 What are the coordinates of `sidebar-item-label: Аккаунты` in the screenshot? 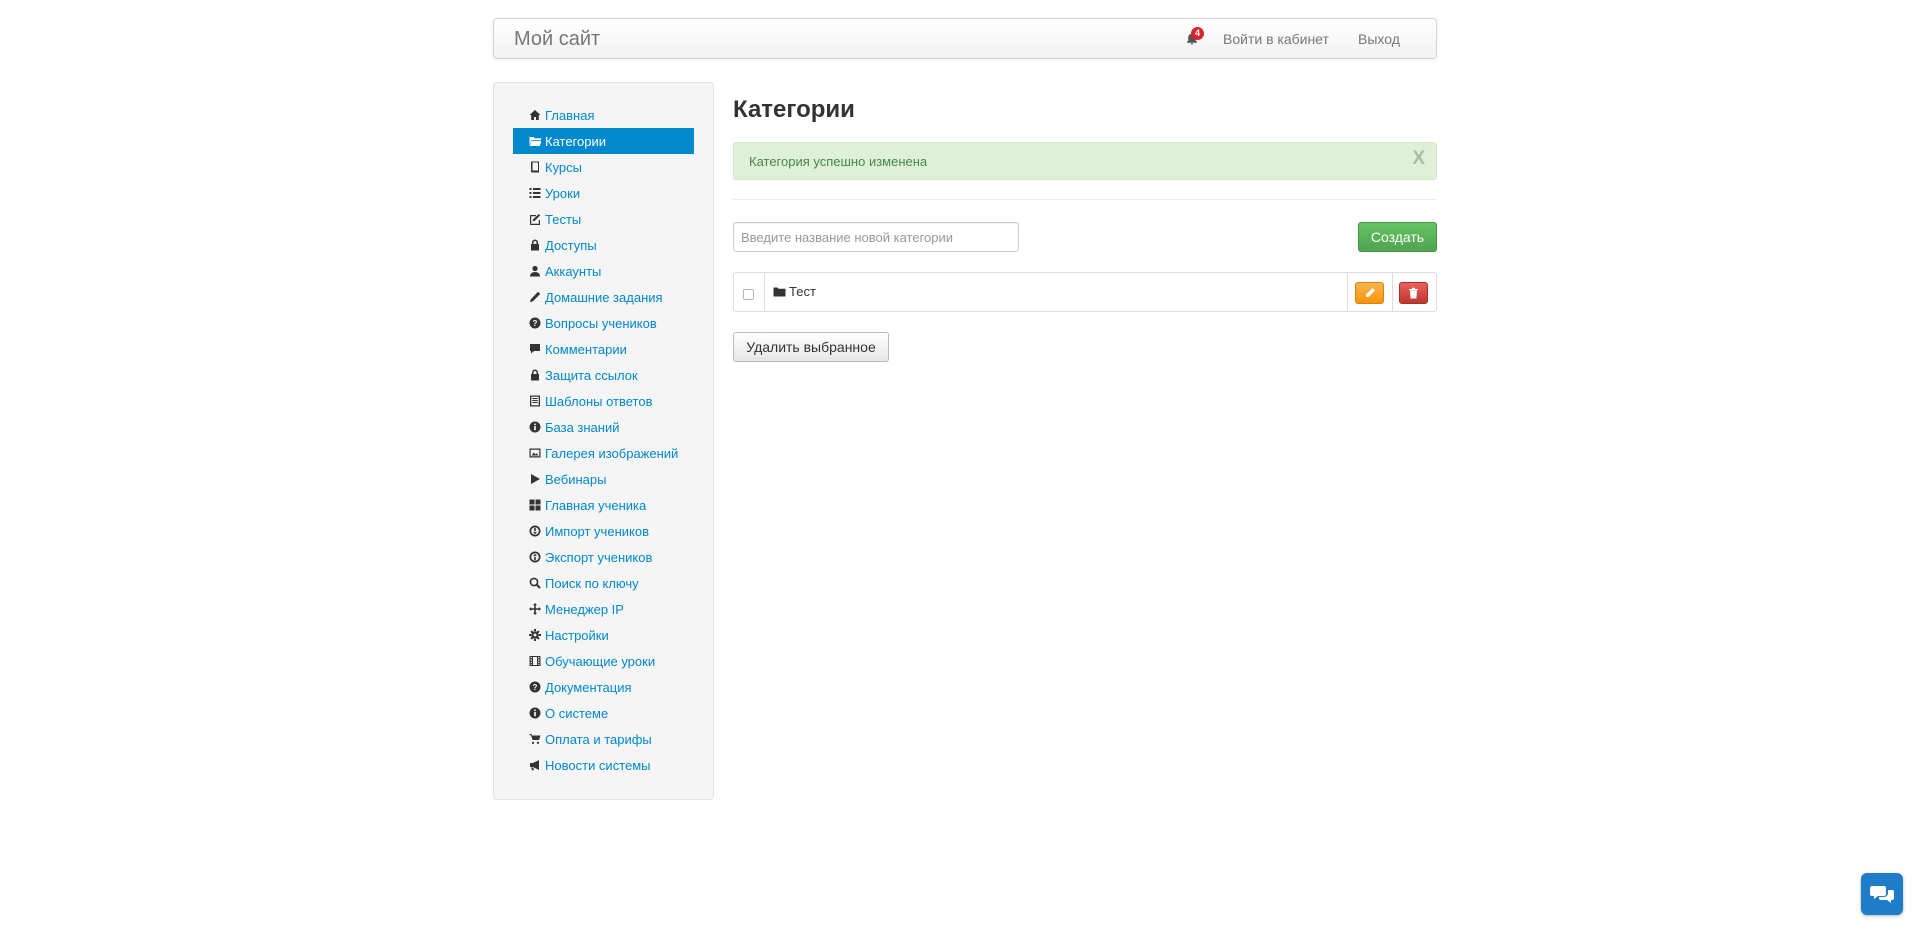 It's located at (573, 271).